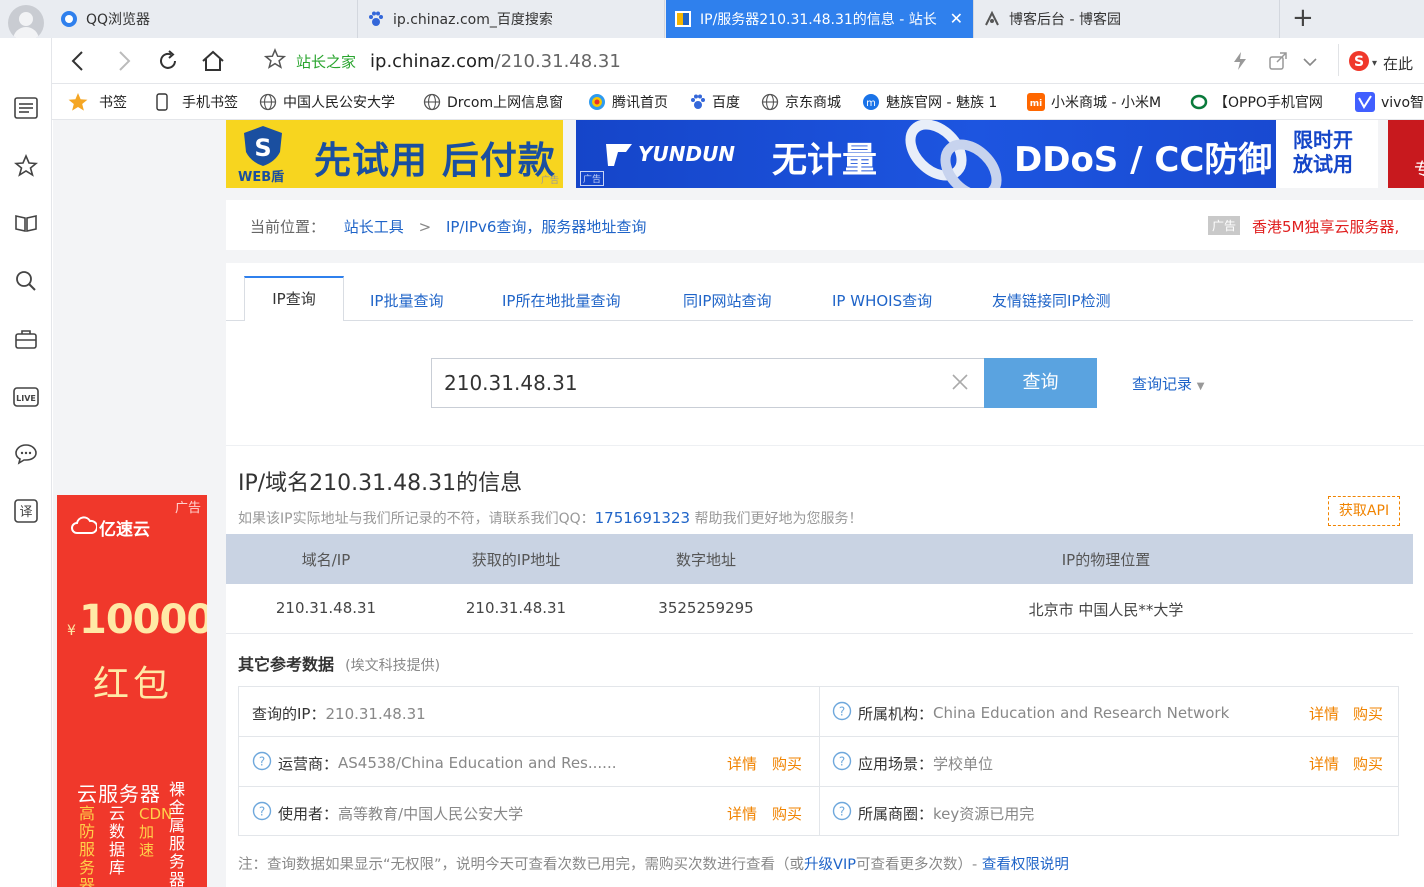 The height and width of the screenshot is (887, 1424). I want to click on note-text-mid: 可查看更多次数）-, so click(918, 865).